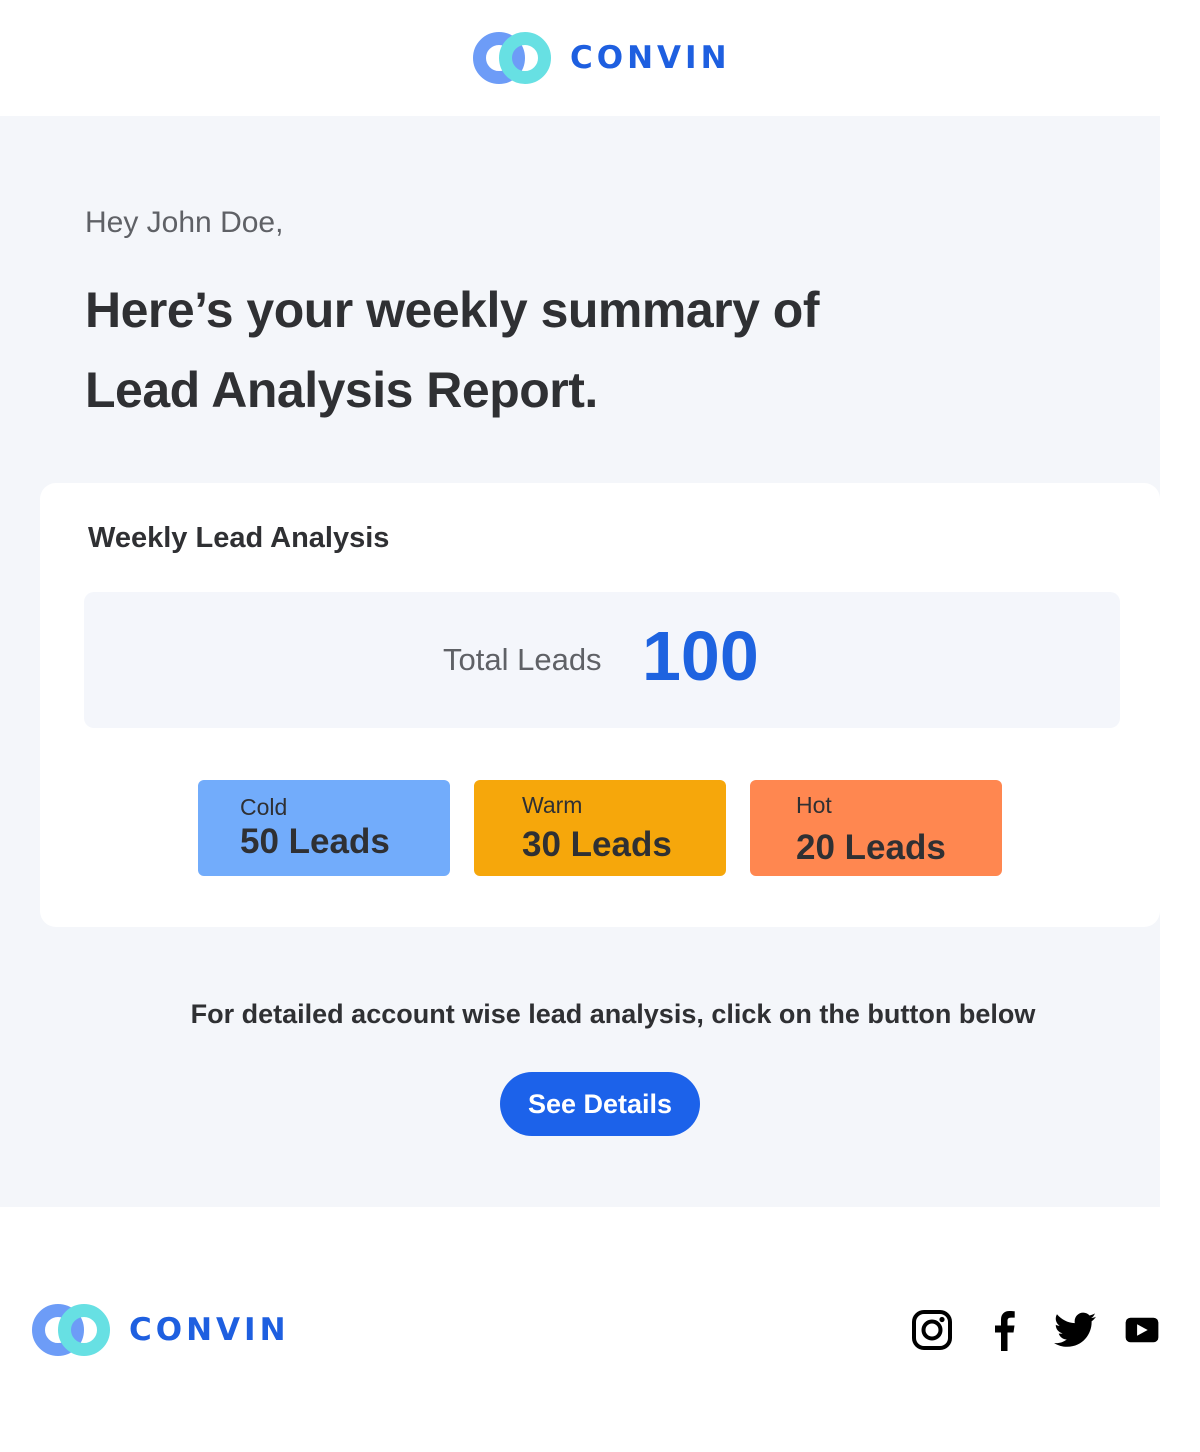 This screenshot has width=1200, height=1452. I want to click on total-leads-label: Total Leads, so click(522, 659).